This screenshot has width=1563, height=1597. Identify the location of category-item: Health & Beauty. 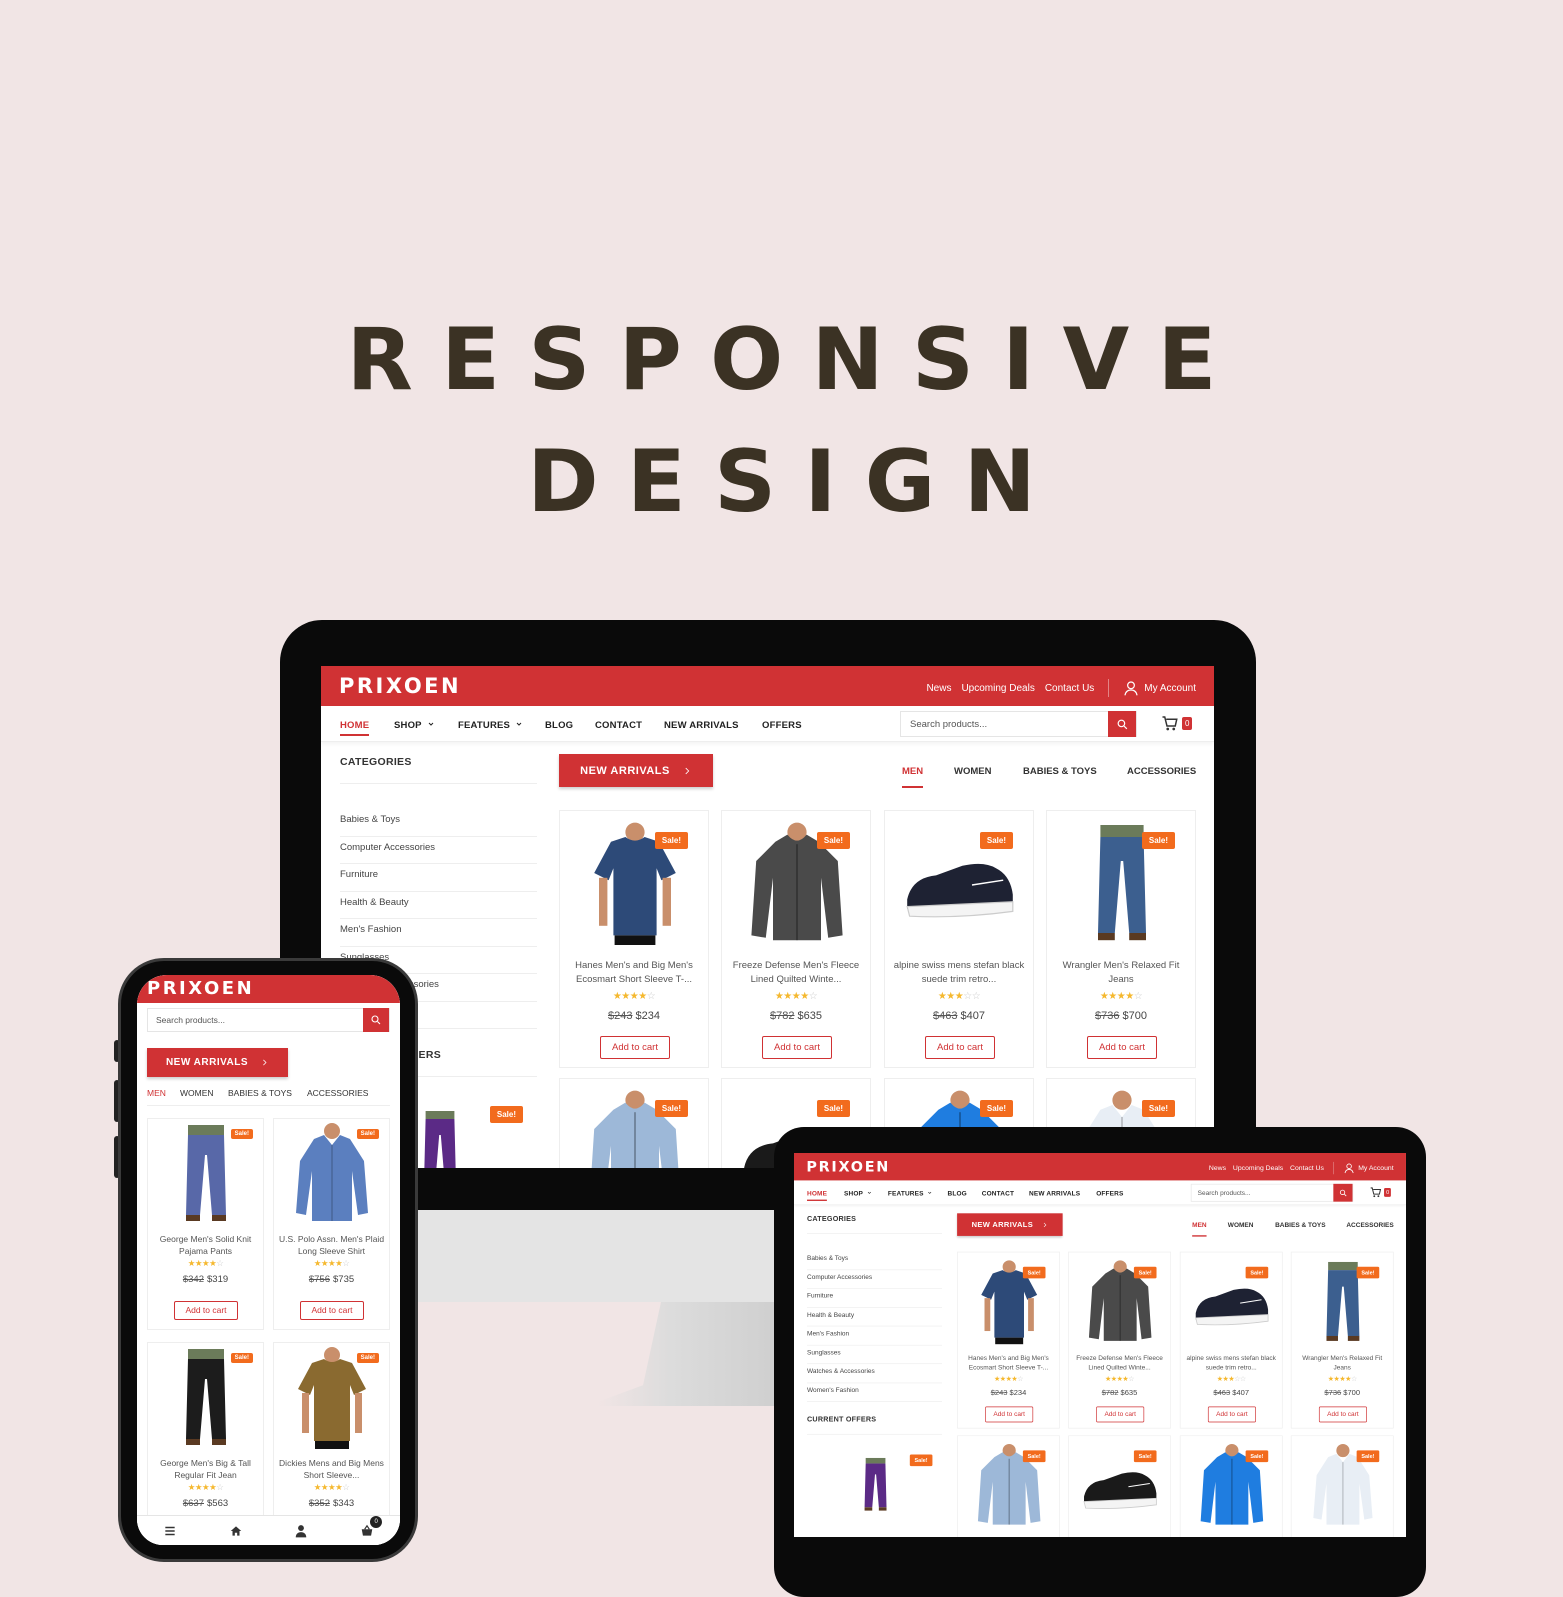
(875, 1317).